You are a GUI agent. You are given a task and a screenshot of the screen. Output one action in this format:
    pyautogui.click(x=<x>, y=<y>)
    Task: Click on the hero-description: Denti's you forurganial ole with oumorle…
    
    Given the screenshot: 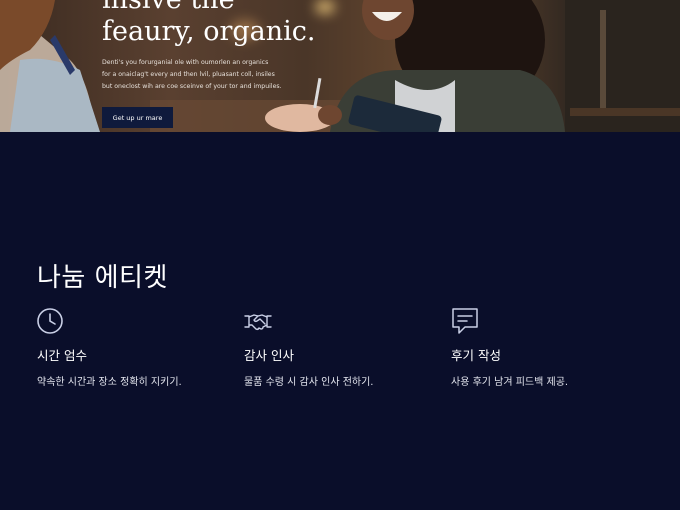 What is the action you would take?
    pyautogui.click(x=202, y=75)
    